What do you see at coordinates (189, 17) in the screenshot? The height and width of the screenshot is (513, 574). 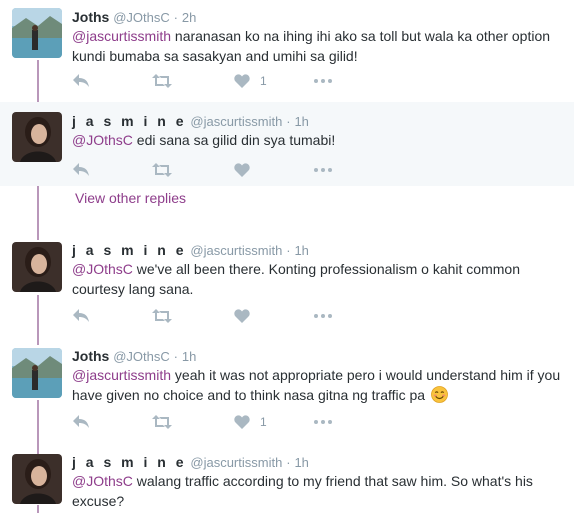 I see `timestamp: 2h` at bounding box center [189, 17].